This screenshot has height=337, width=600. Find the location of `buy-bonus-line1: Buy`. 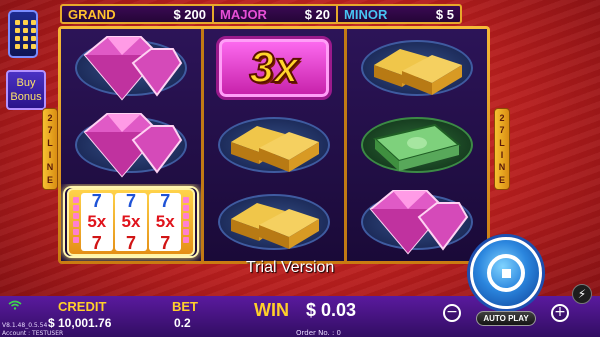

buy-bonus-line1: Buy is located at coordinates (26, 83).